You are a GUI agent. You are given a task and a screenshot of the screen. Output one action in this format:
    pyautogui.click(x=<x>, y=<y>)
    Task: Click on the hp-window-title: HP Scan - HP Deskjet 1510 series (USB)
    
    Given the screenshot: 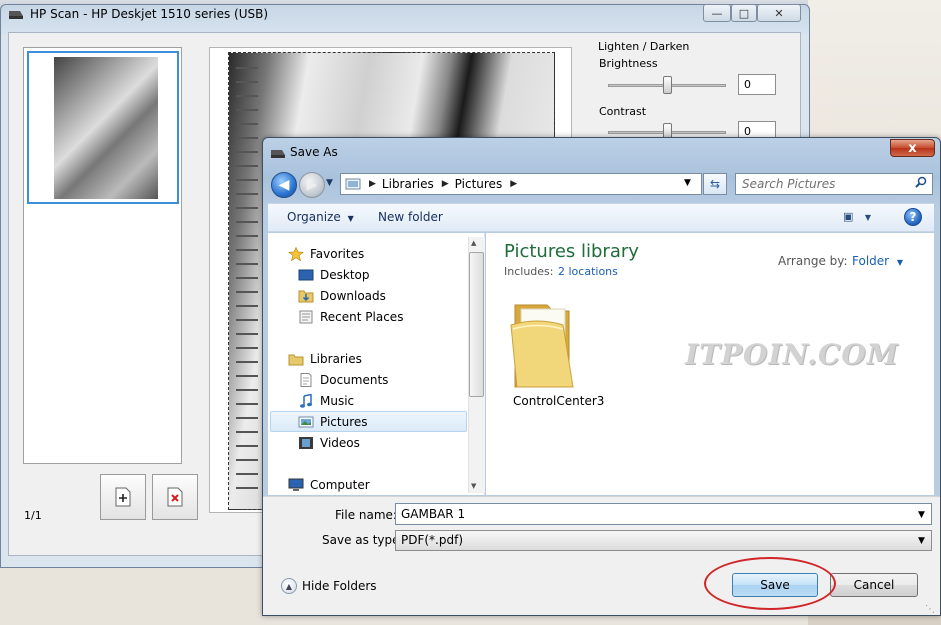 What is the action you would take?
    pyautogui.click(x=149, y=14)
    